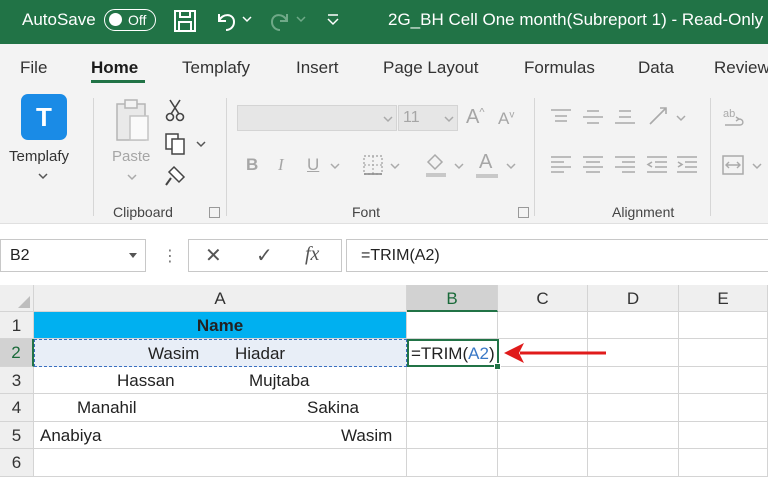 Image resolution: width=768 pixels, height=477 pixels. What do you see at coordinates (220, 353) in the screenshot?
I see `cell-a2: Wasim Hiadar` at bounding box center [220, 353].